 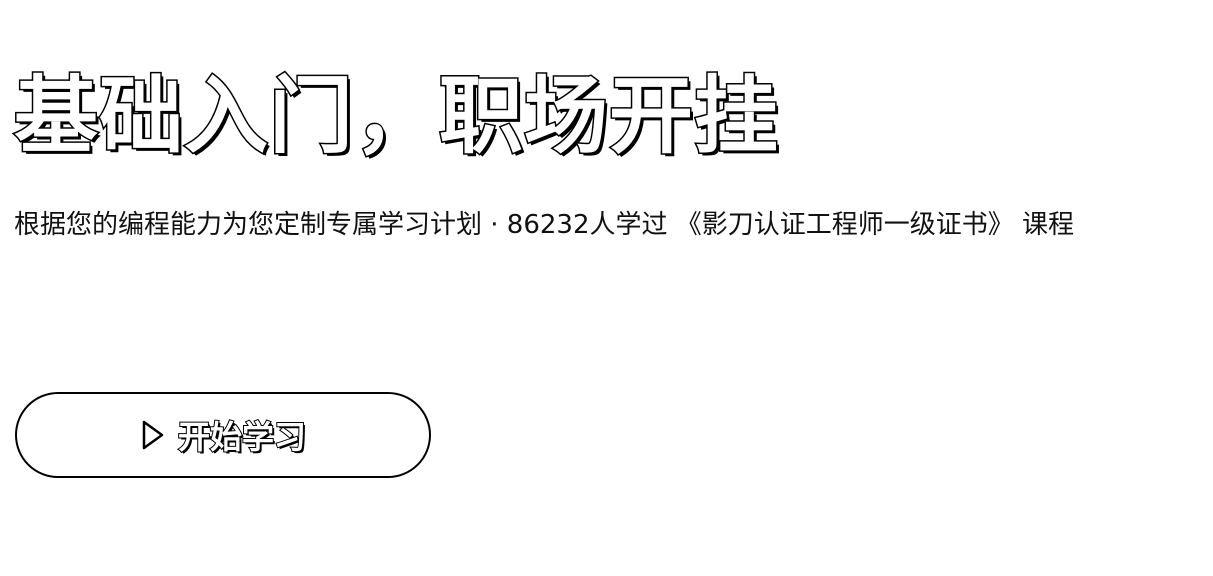 What do you see at coordinates (242, 437) in the screenshot?
I see `start-learning-label: 开始学习` at bounding box center [242, 437].